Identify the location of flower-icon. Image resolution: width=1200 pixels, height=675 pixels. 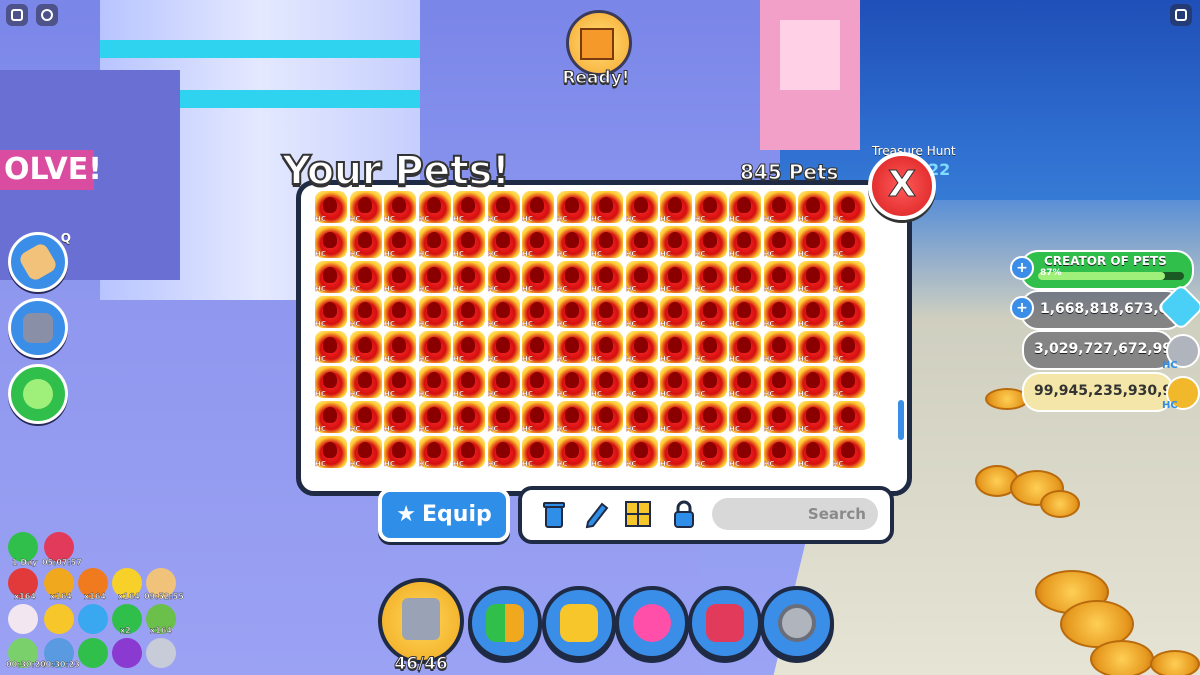
(127, 653).